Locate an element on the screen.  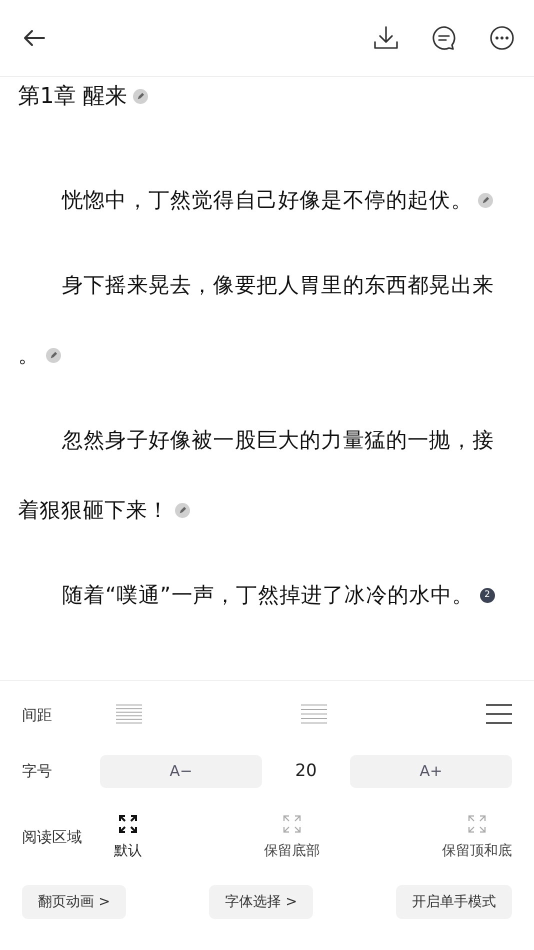
setting-label: 字号 is located at coordinates (37, 771).